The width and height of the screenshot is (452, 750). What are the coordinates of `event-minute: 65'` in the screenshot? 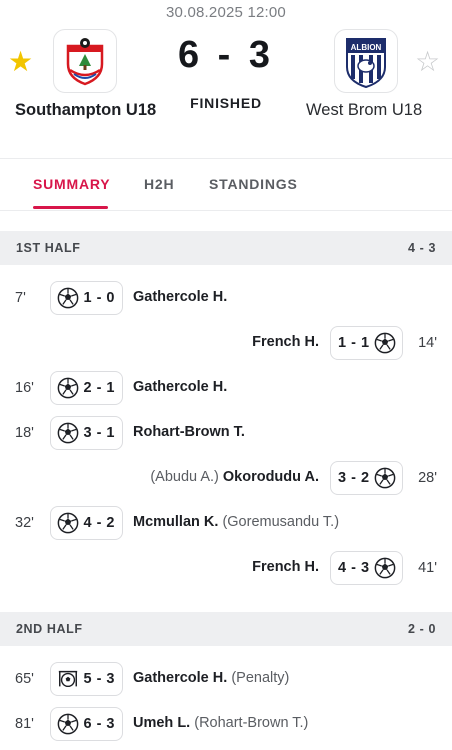 It's located at (24, 679).